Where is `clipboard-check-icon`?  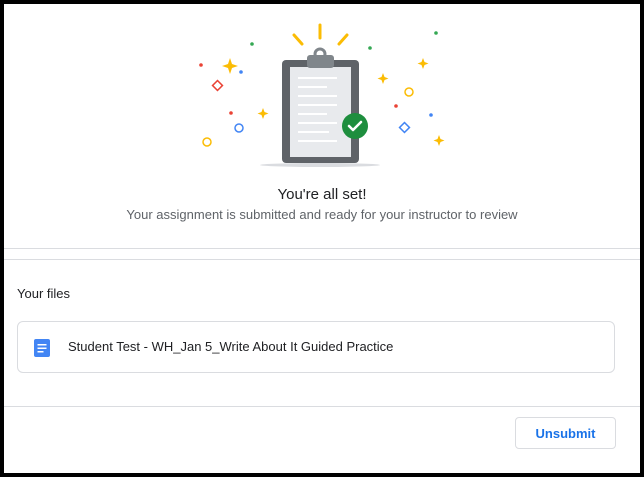 clipboard-check-icon is located at coordinates (322, 95).